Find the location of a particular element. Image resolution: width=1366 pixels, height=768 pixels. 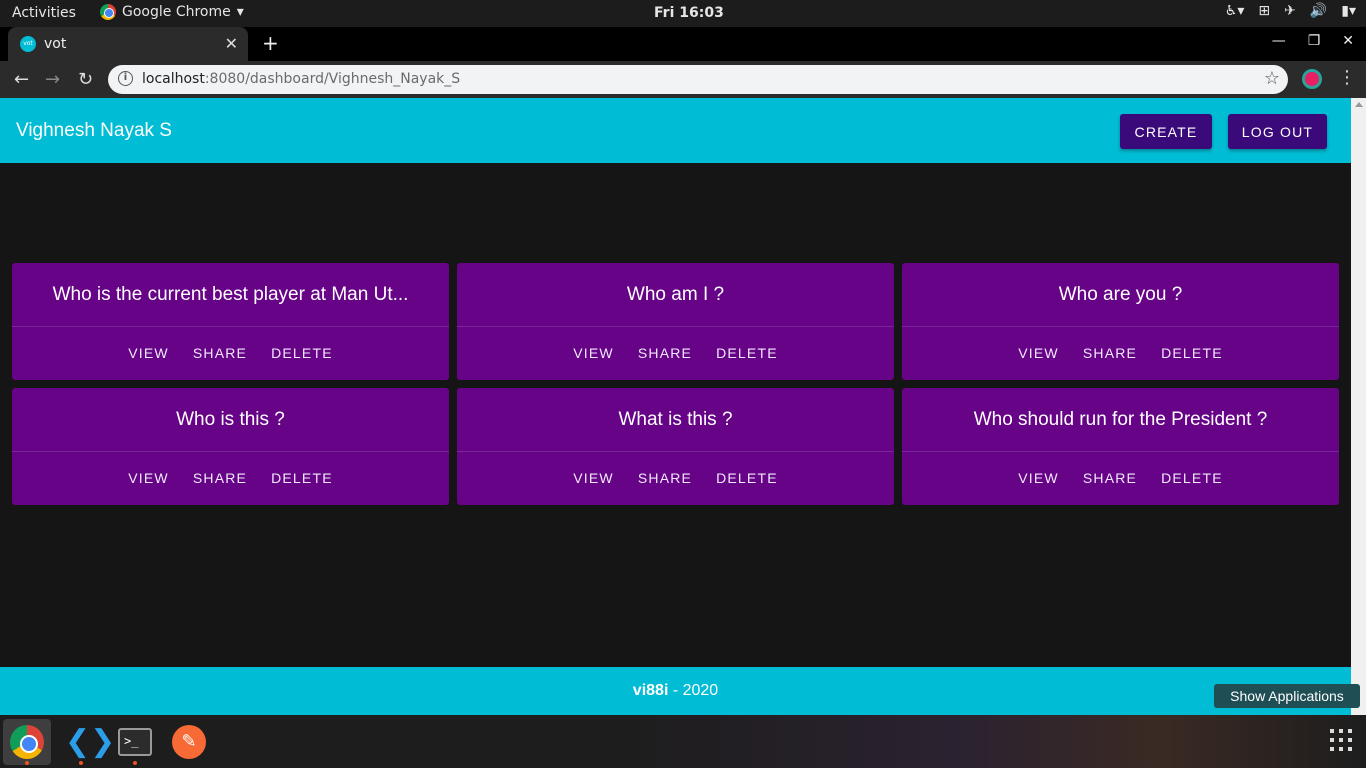

chevron-down-icon: ▾ is located at coordinates (240, 12).